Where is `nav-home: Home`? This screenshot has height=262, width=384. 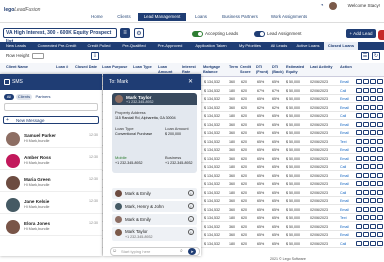 nav-home: Home is located at coordinates (97, 17).